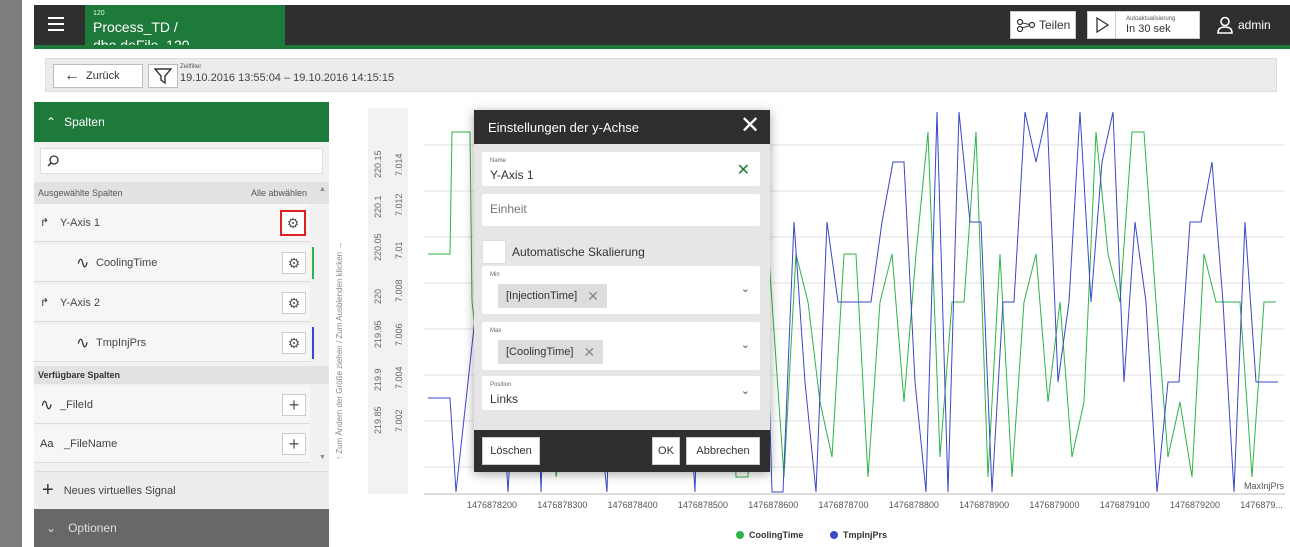 The height and width of the screenshot is (547, 1290). Describe the element at coordinates (185, 161) in the screenshot. I see `search-input` at that location.